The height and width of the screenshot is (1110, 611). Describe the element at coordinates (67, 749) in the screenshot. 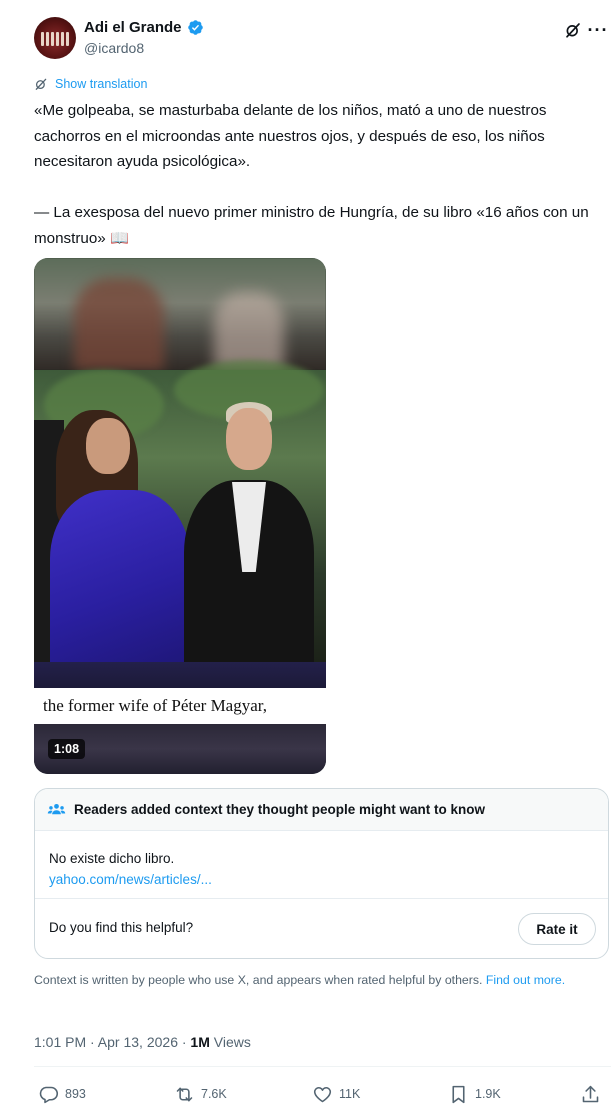

I see `video-duration: 1:08` at that location.